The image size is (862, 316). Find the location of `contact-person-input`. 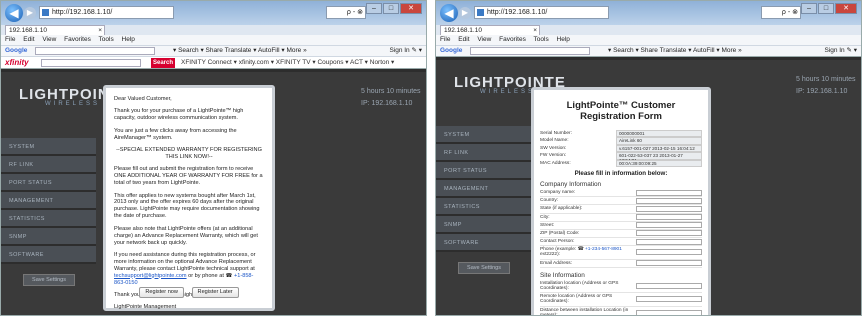

contact-person-input is located at coordinates (669, 241).